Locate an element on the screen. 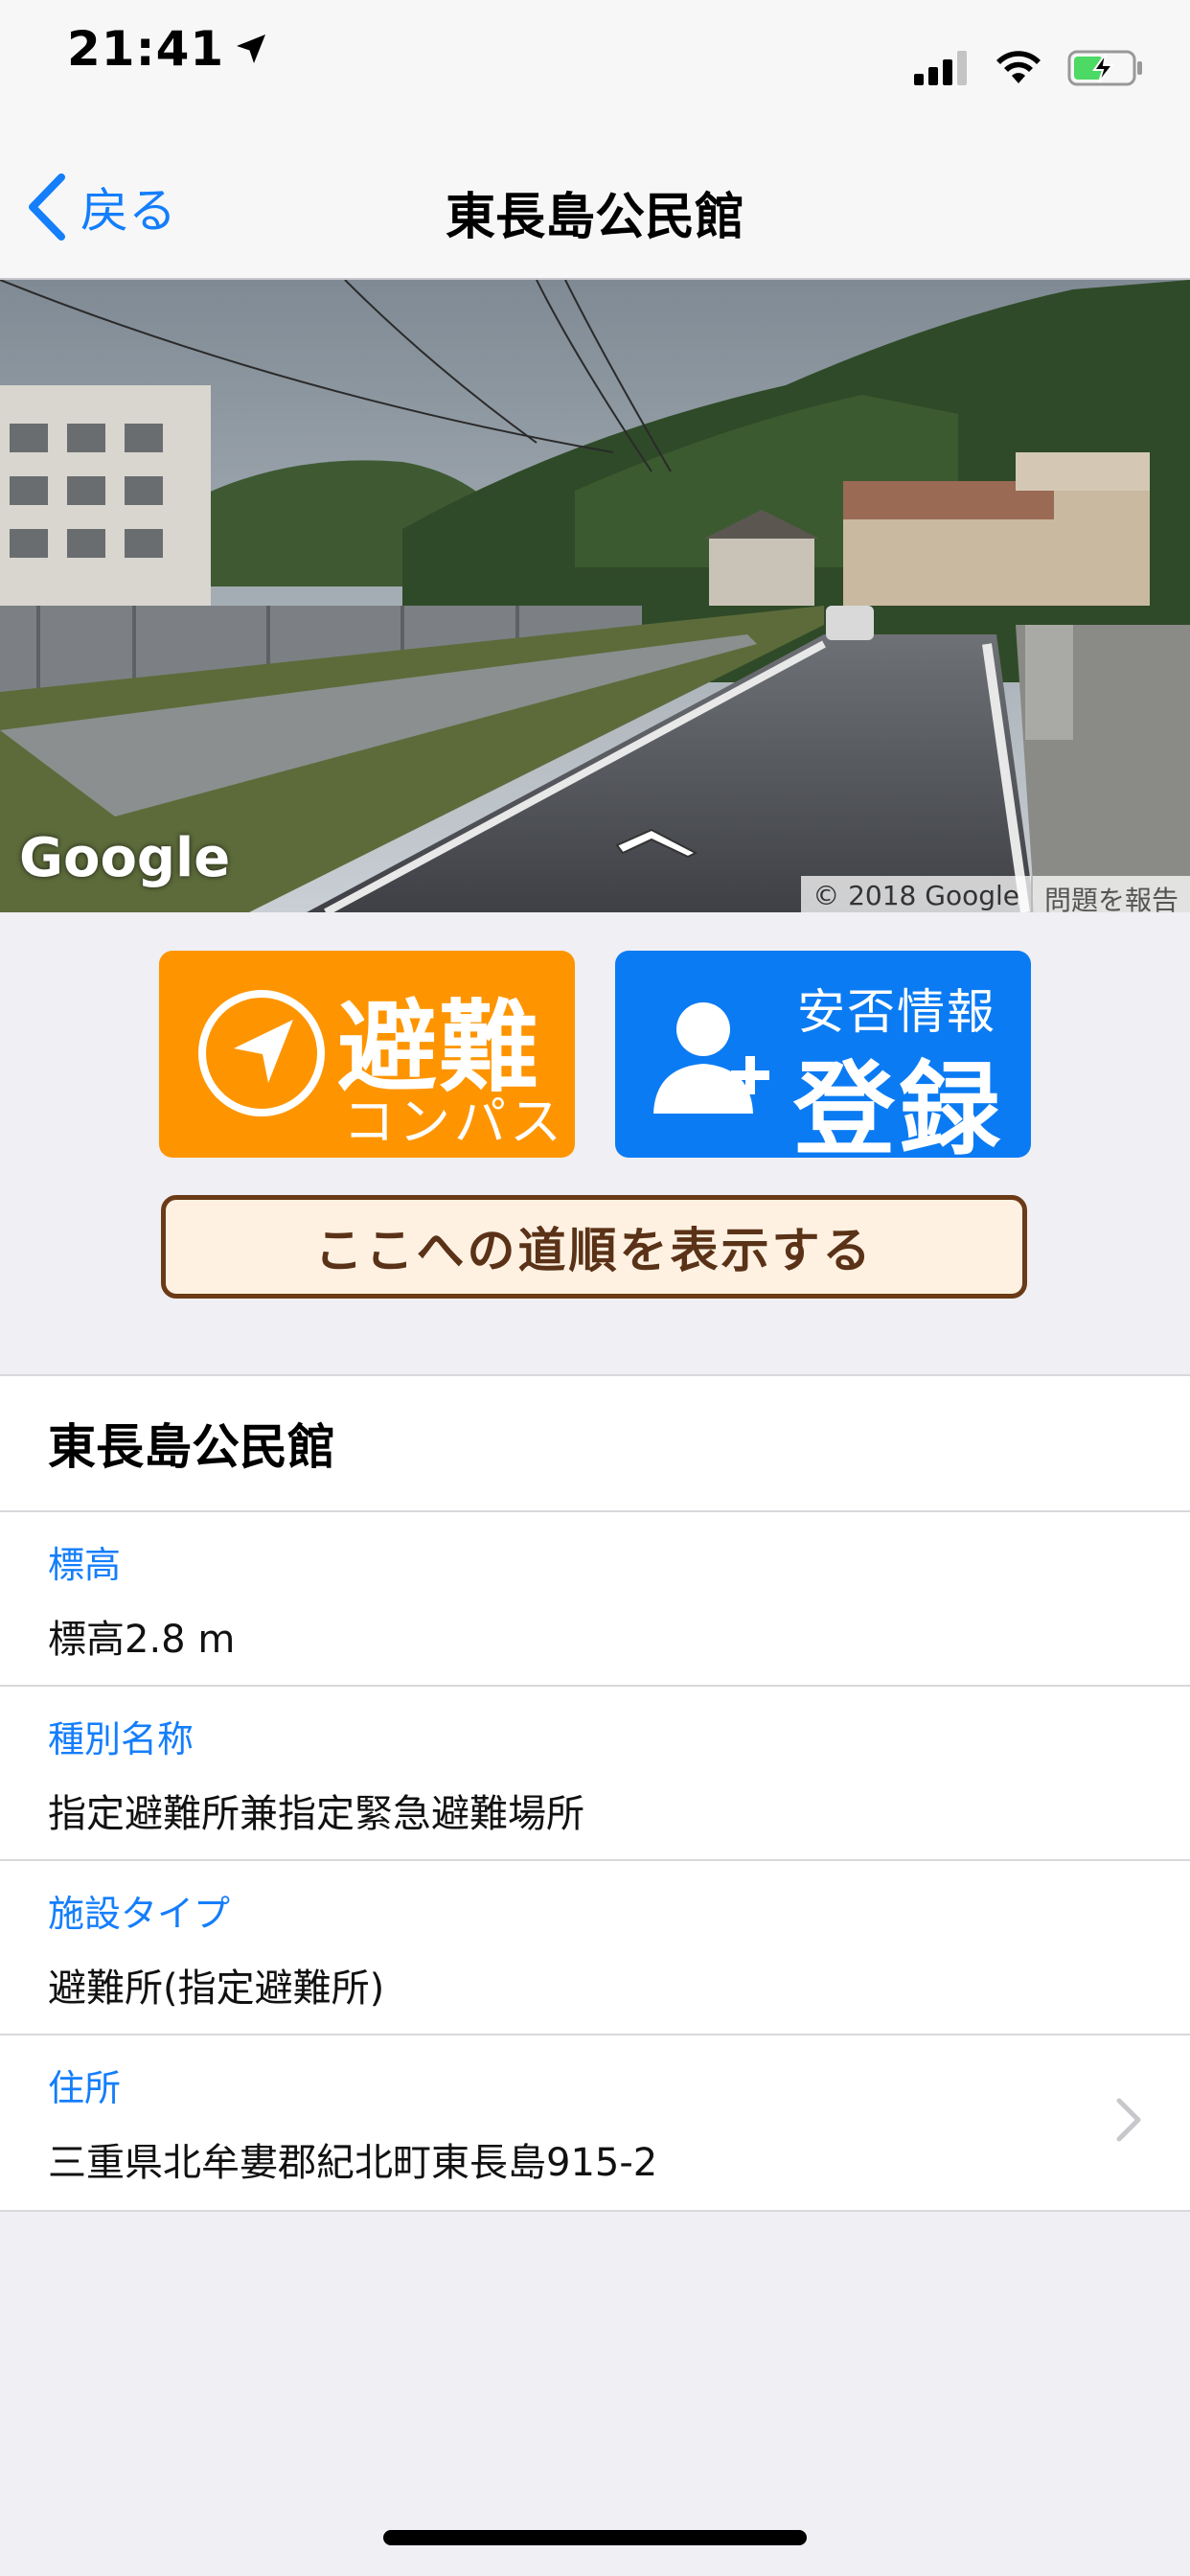 The width and height of the screenshot is (1190, 2576). navigation-bar: 戻る 東長島公民館 is located at coordinates (595, 203).